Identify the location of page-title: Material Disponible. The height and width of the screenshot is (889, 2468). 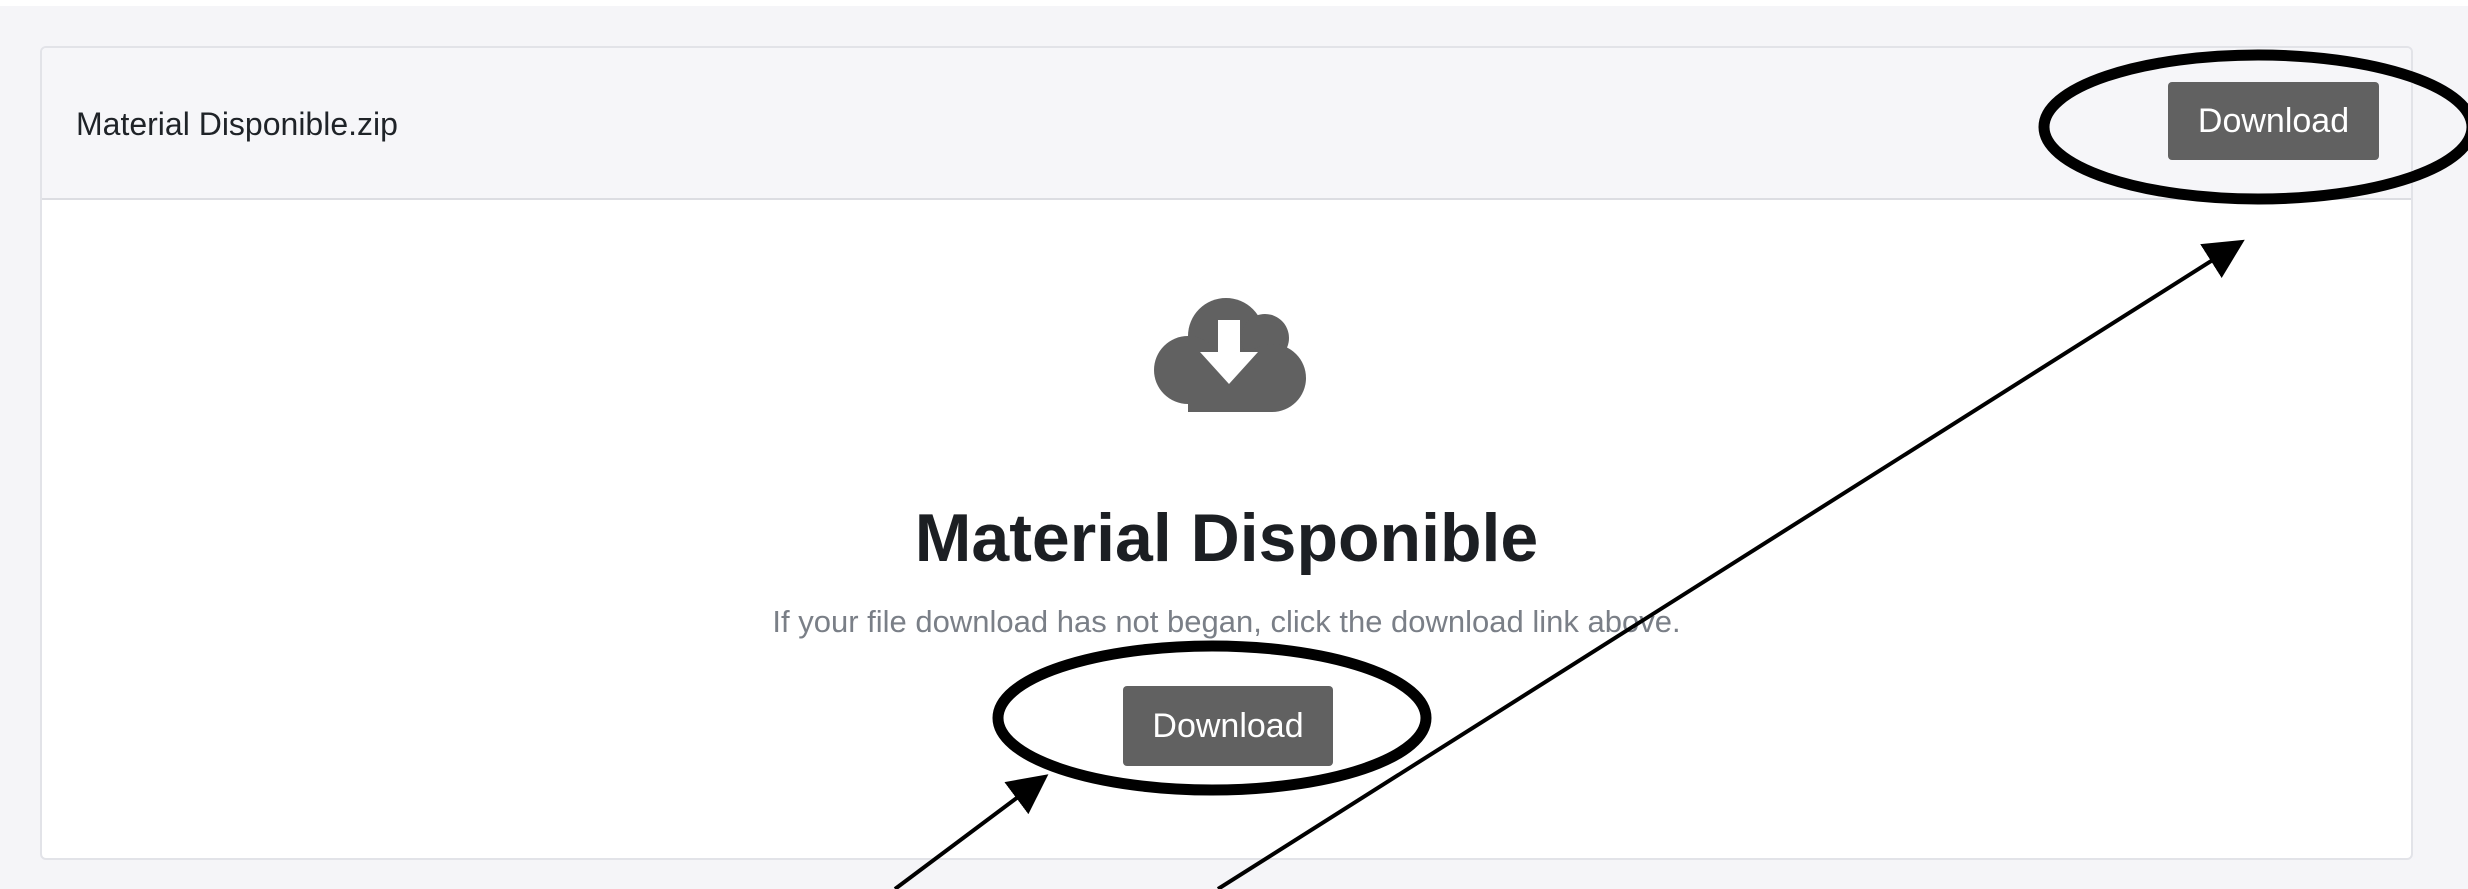
(1226, 538).